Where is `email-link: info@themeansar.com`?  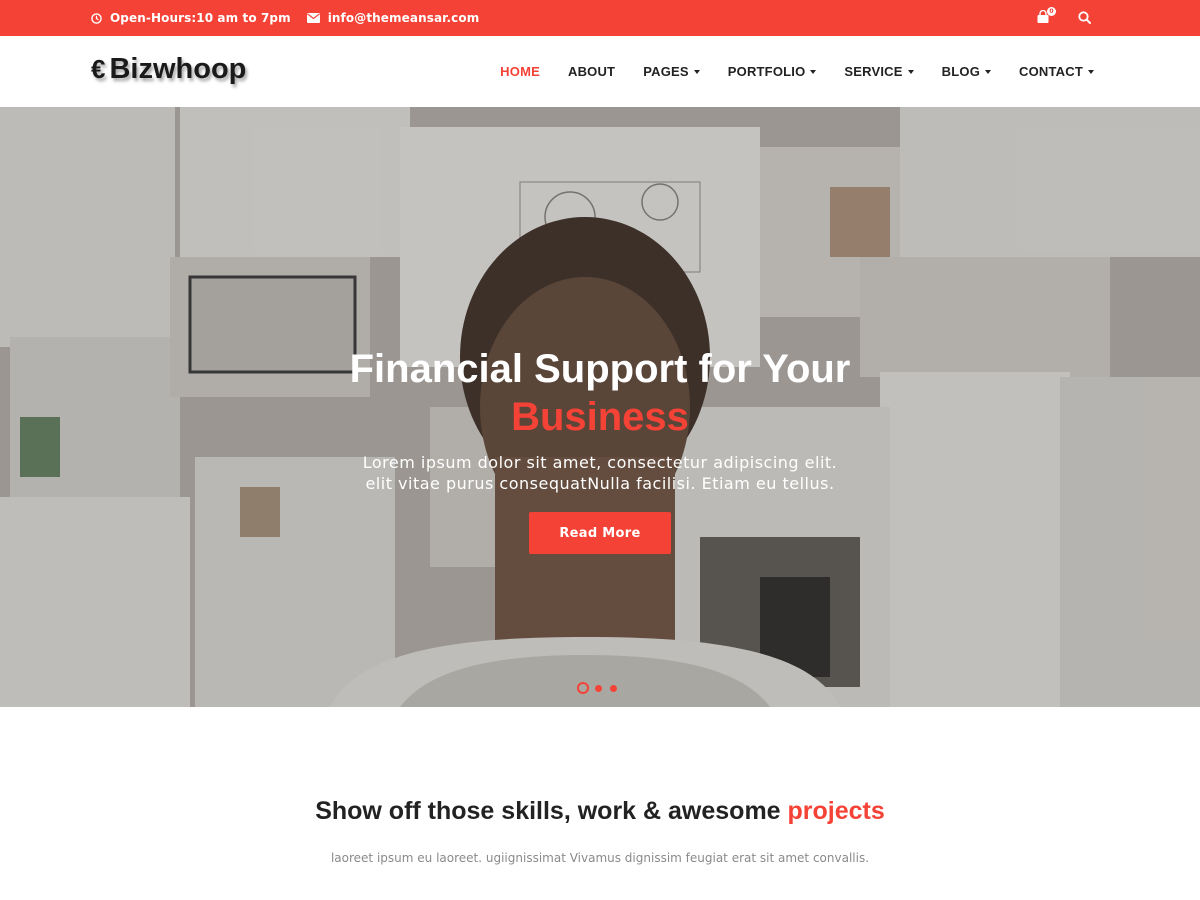
email-link: info@themeansar.com is located at coordinates (404, 18).